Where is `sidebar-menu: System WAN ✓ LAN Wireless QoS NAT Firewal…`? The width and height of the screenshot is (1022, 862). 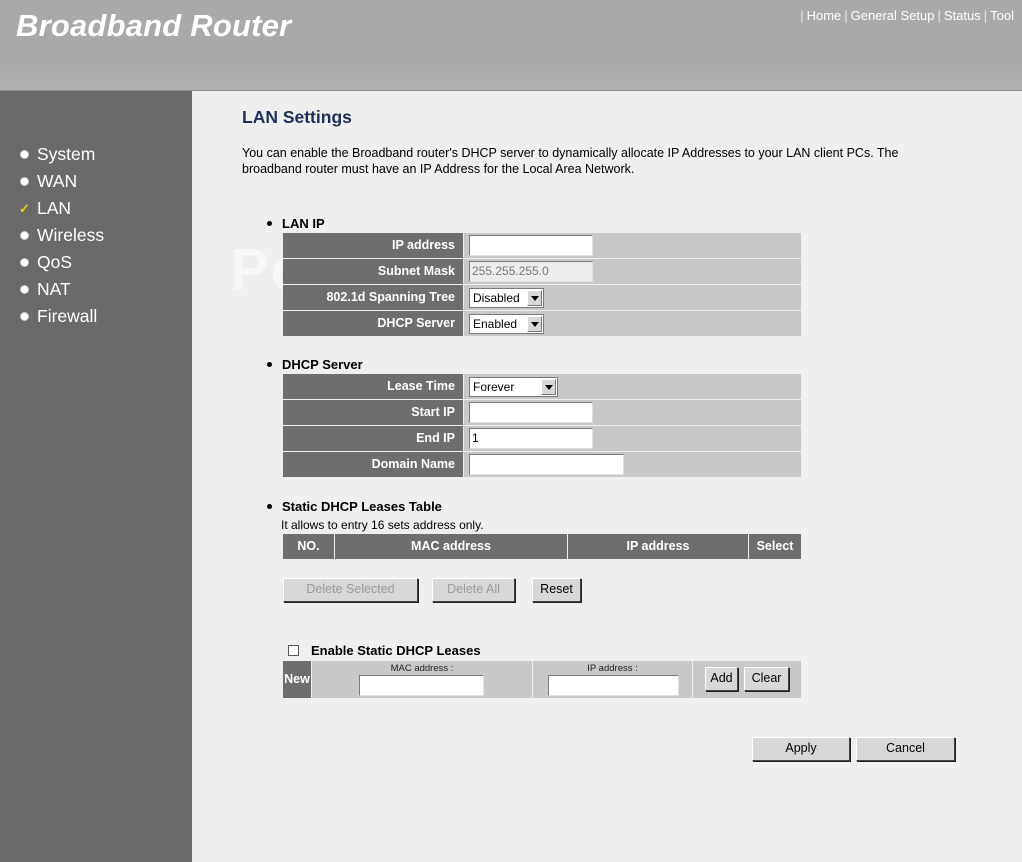 sidebar-menu: System WAN ✓ LAN Wireless QoS NAT Firewal… is located at coordinates (61, 235).